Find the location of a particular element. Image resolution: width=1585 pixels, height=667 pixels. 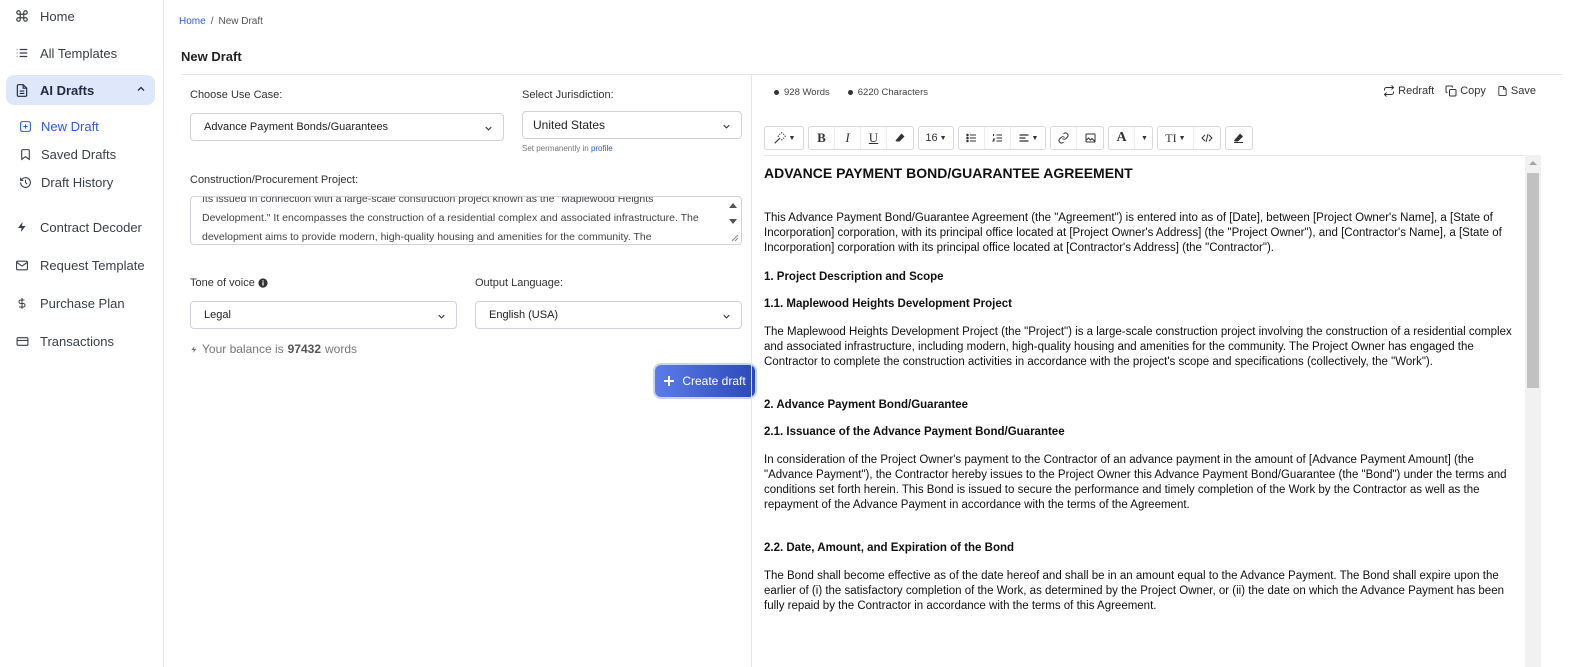

toolbar-group-insert is located at coordinates (1077, 138).